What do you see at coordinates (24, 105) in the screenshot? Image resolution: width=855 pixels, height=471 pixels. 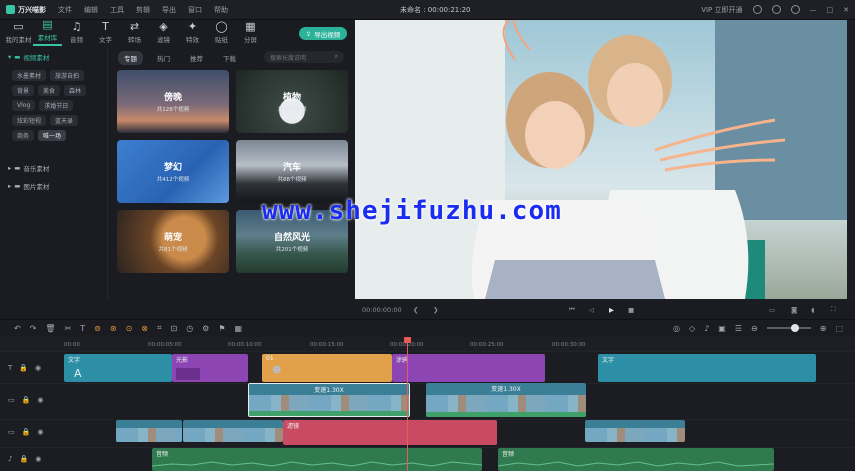 I see `tag-item: Vlog` at bounding box center [24, 105].